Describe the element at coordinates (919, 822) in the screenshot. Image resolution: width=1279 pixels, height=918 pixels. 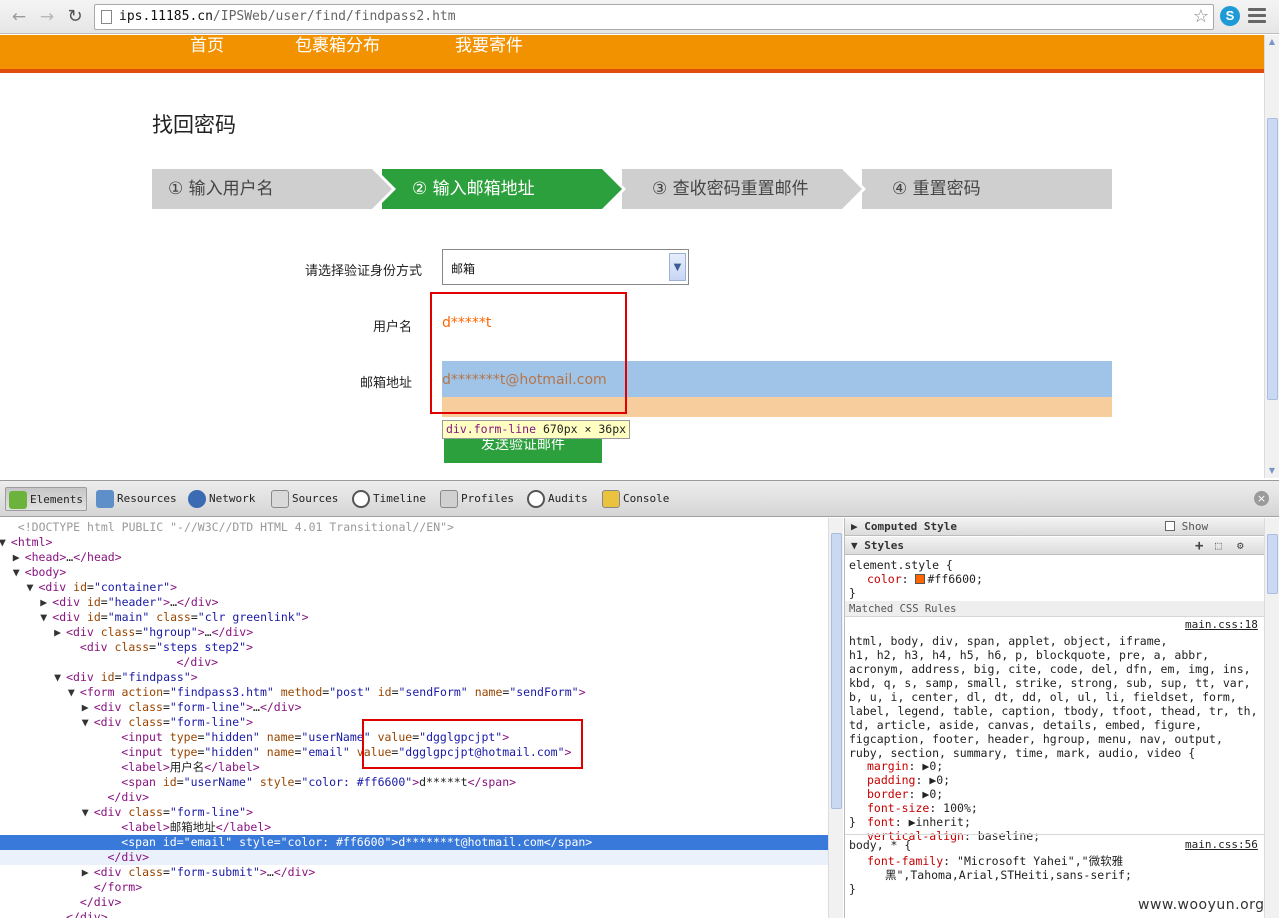
I see `rule1-property: font: ▶inherit;` at that location.